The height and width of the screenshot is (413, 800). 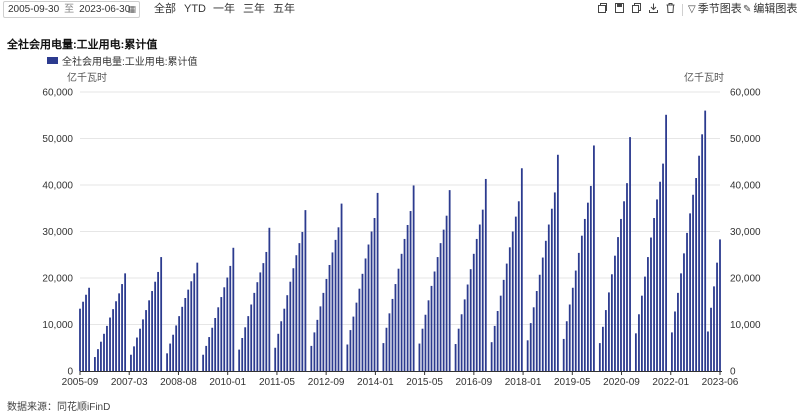 What do you see at coordinates (745, 232) in the screenshot?
I see `y-tick-label-right: 30,000` at bounding box center [745, 232].